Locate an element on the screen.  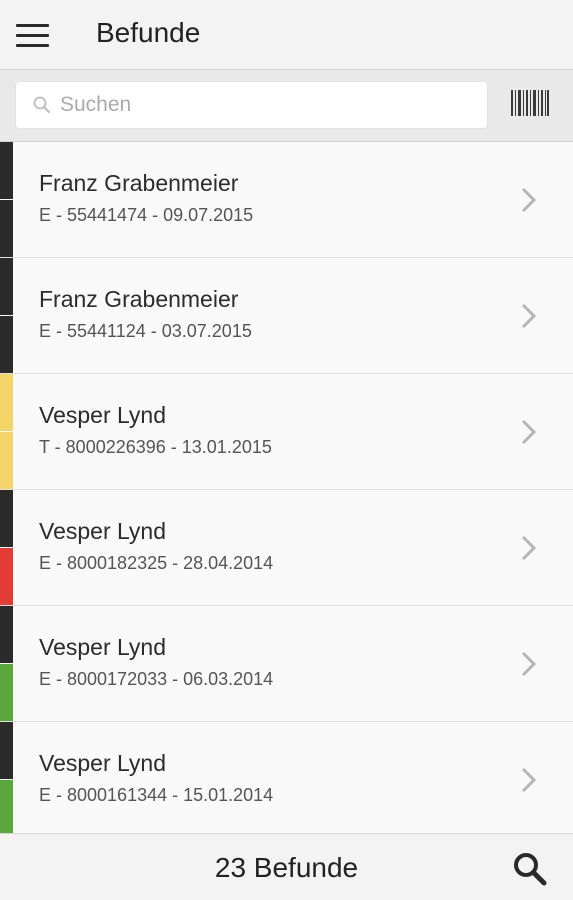
bottom-bar: 23 Befunde is located at coordinates (286, 866).